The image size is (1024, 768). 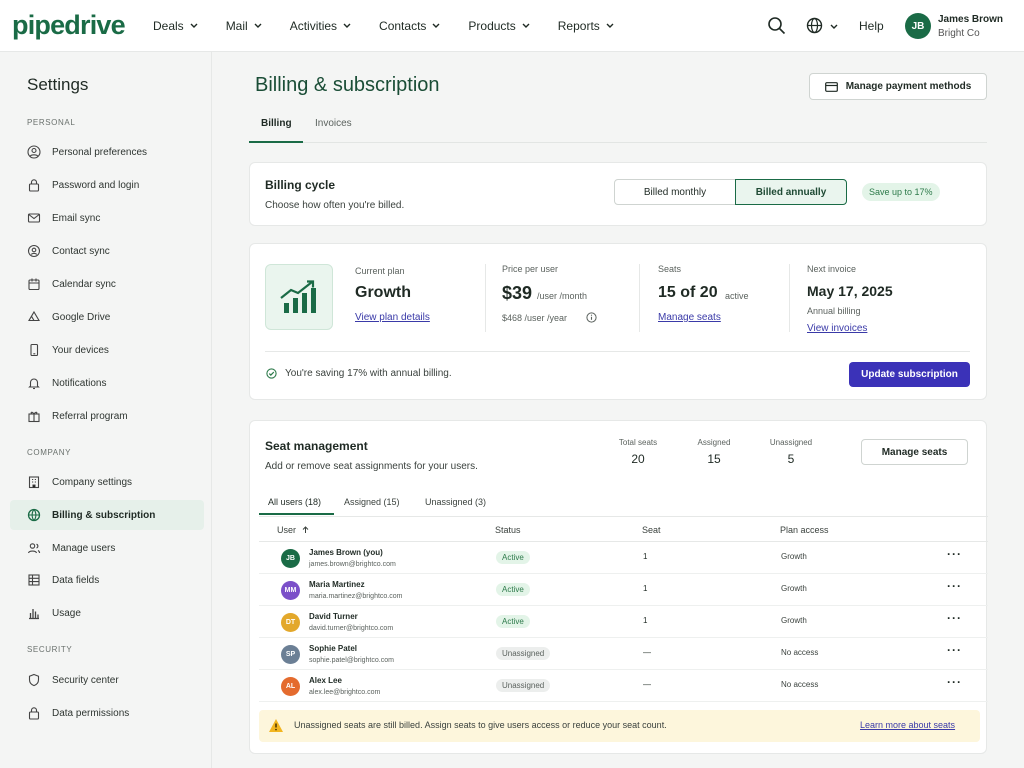 I want to click on status-badge: Active, so click(x=513, y=589).